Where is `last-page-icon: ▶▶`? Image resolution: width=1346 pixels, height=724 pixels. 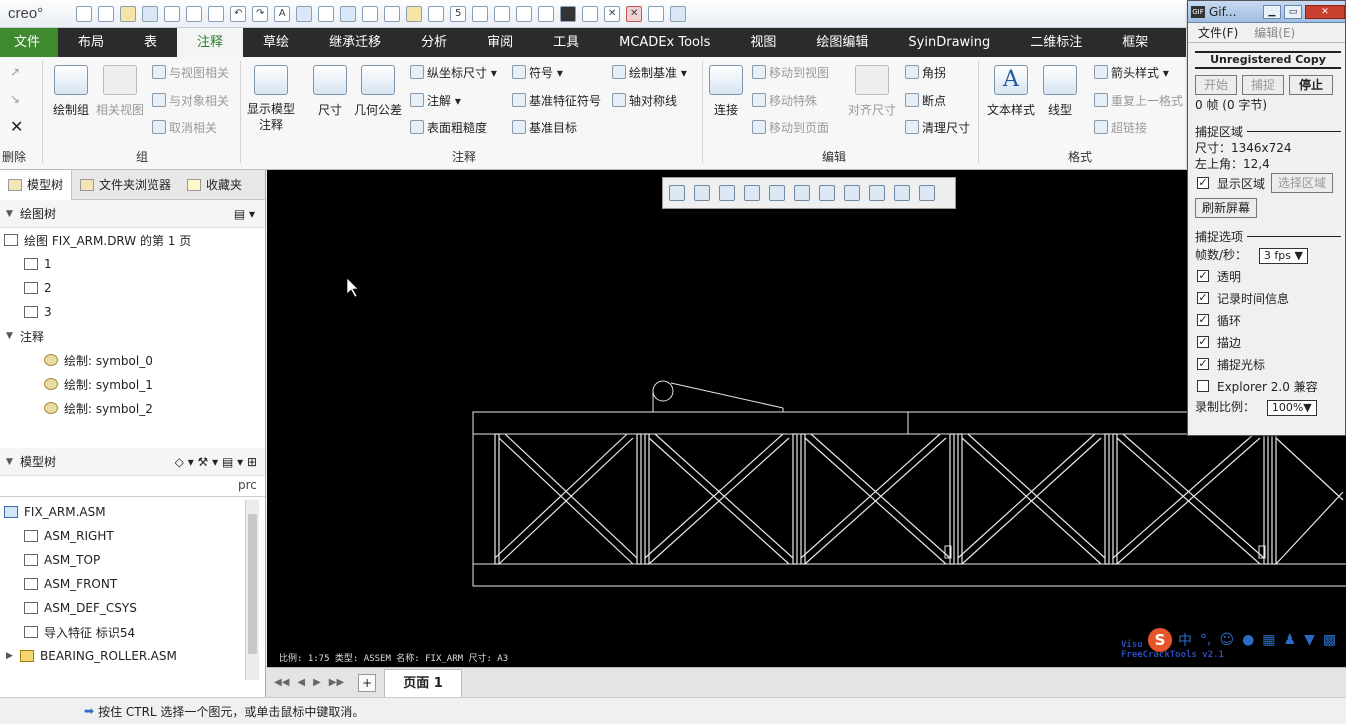 last-page-icon: ▶▶ is located at coordinates (336, 682).